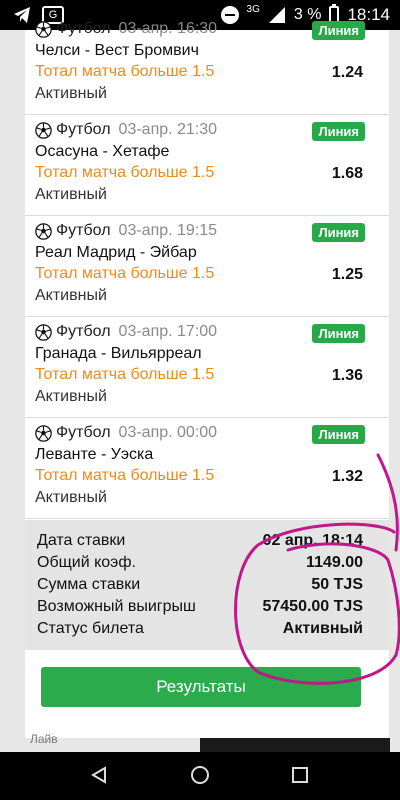 The image size is (400, 800). What do you see at coordinates (200, 609) in the screenshot?
I see `summary-row-potential-win: Возможный выигрыш 57450.00 TJS` at bounding box center [200, 609].